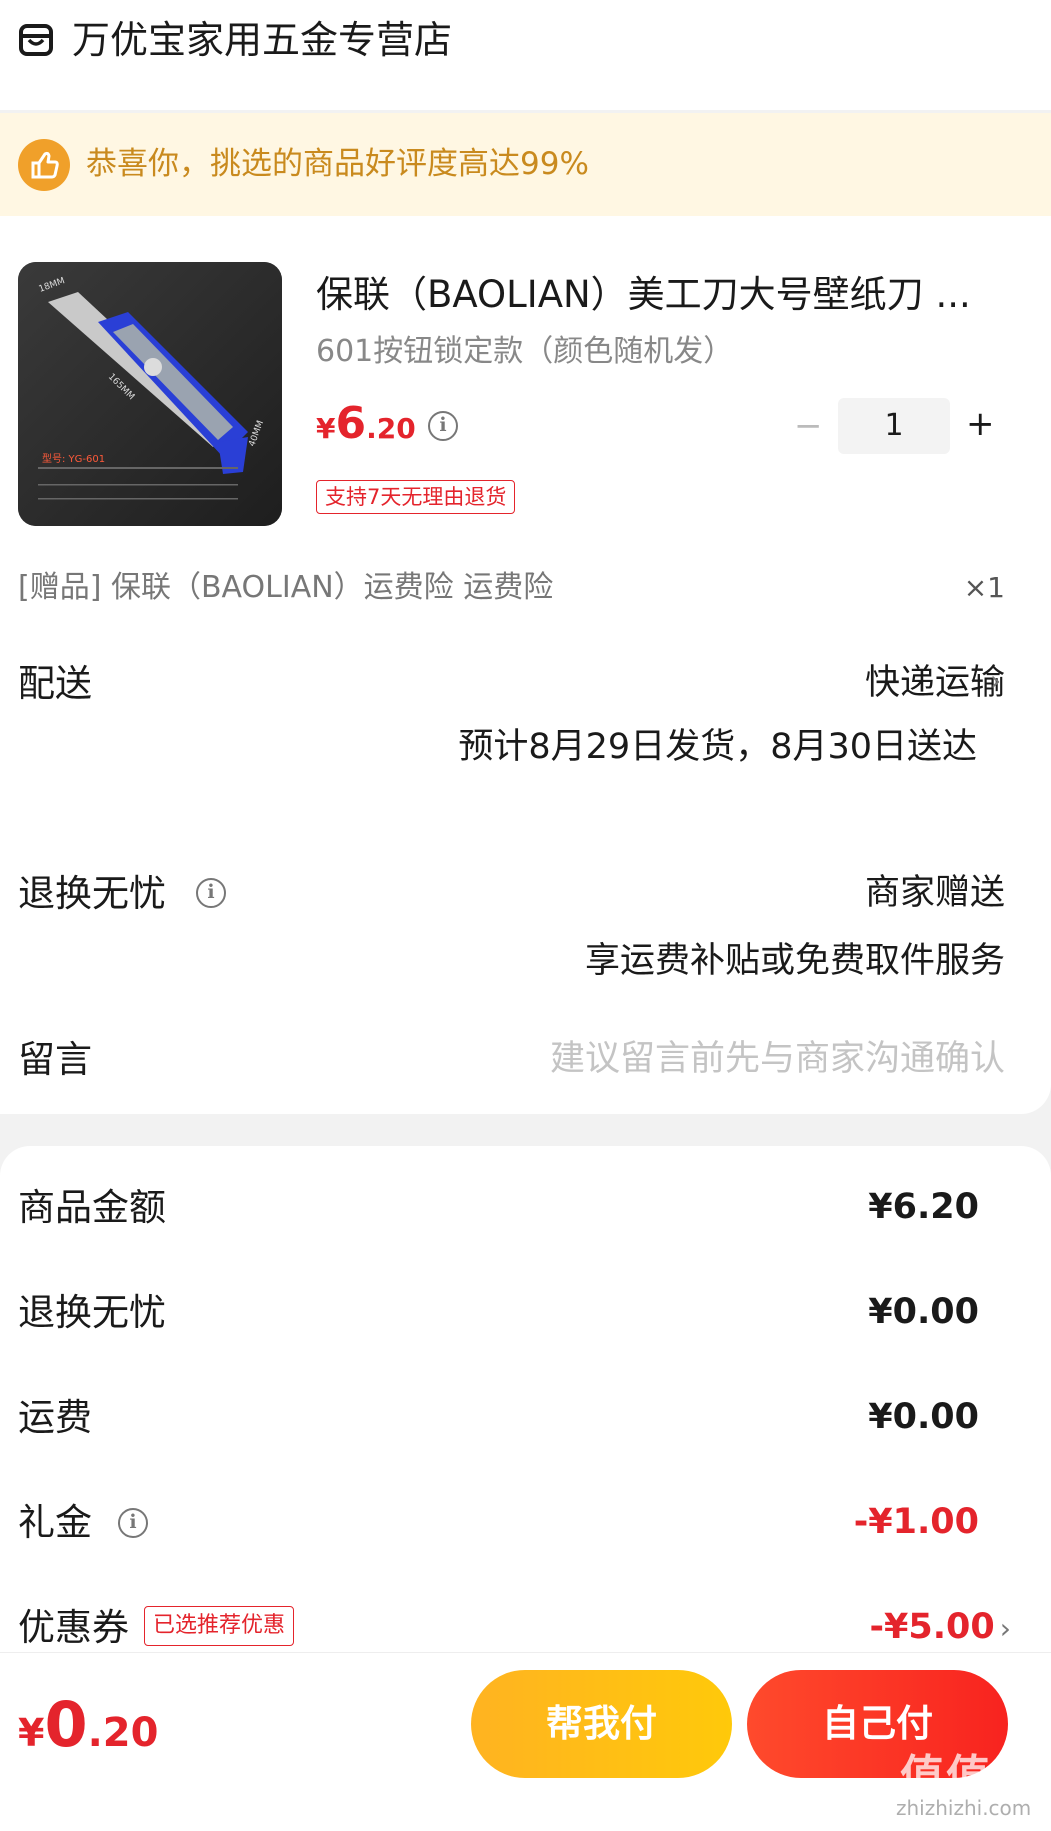 This screenshot has width=1051, height=1831. I want to click on quantity-input, so click(894, 426).